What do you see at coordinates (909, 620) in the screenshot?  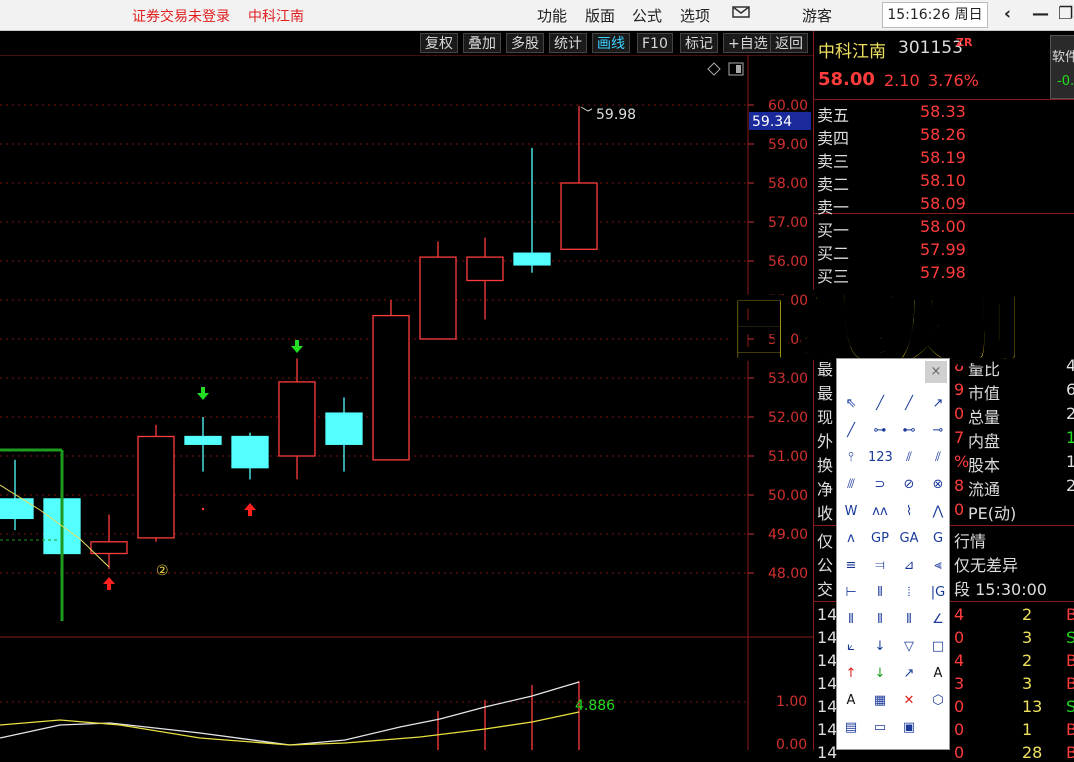 I see `volume-lines-icon: ⦀` at bounding box center [909, 620].